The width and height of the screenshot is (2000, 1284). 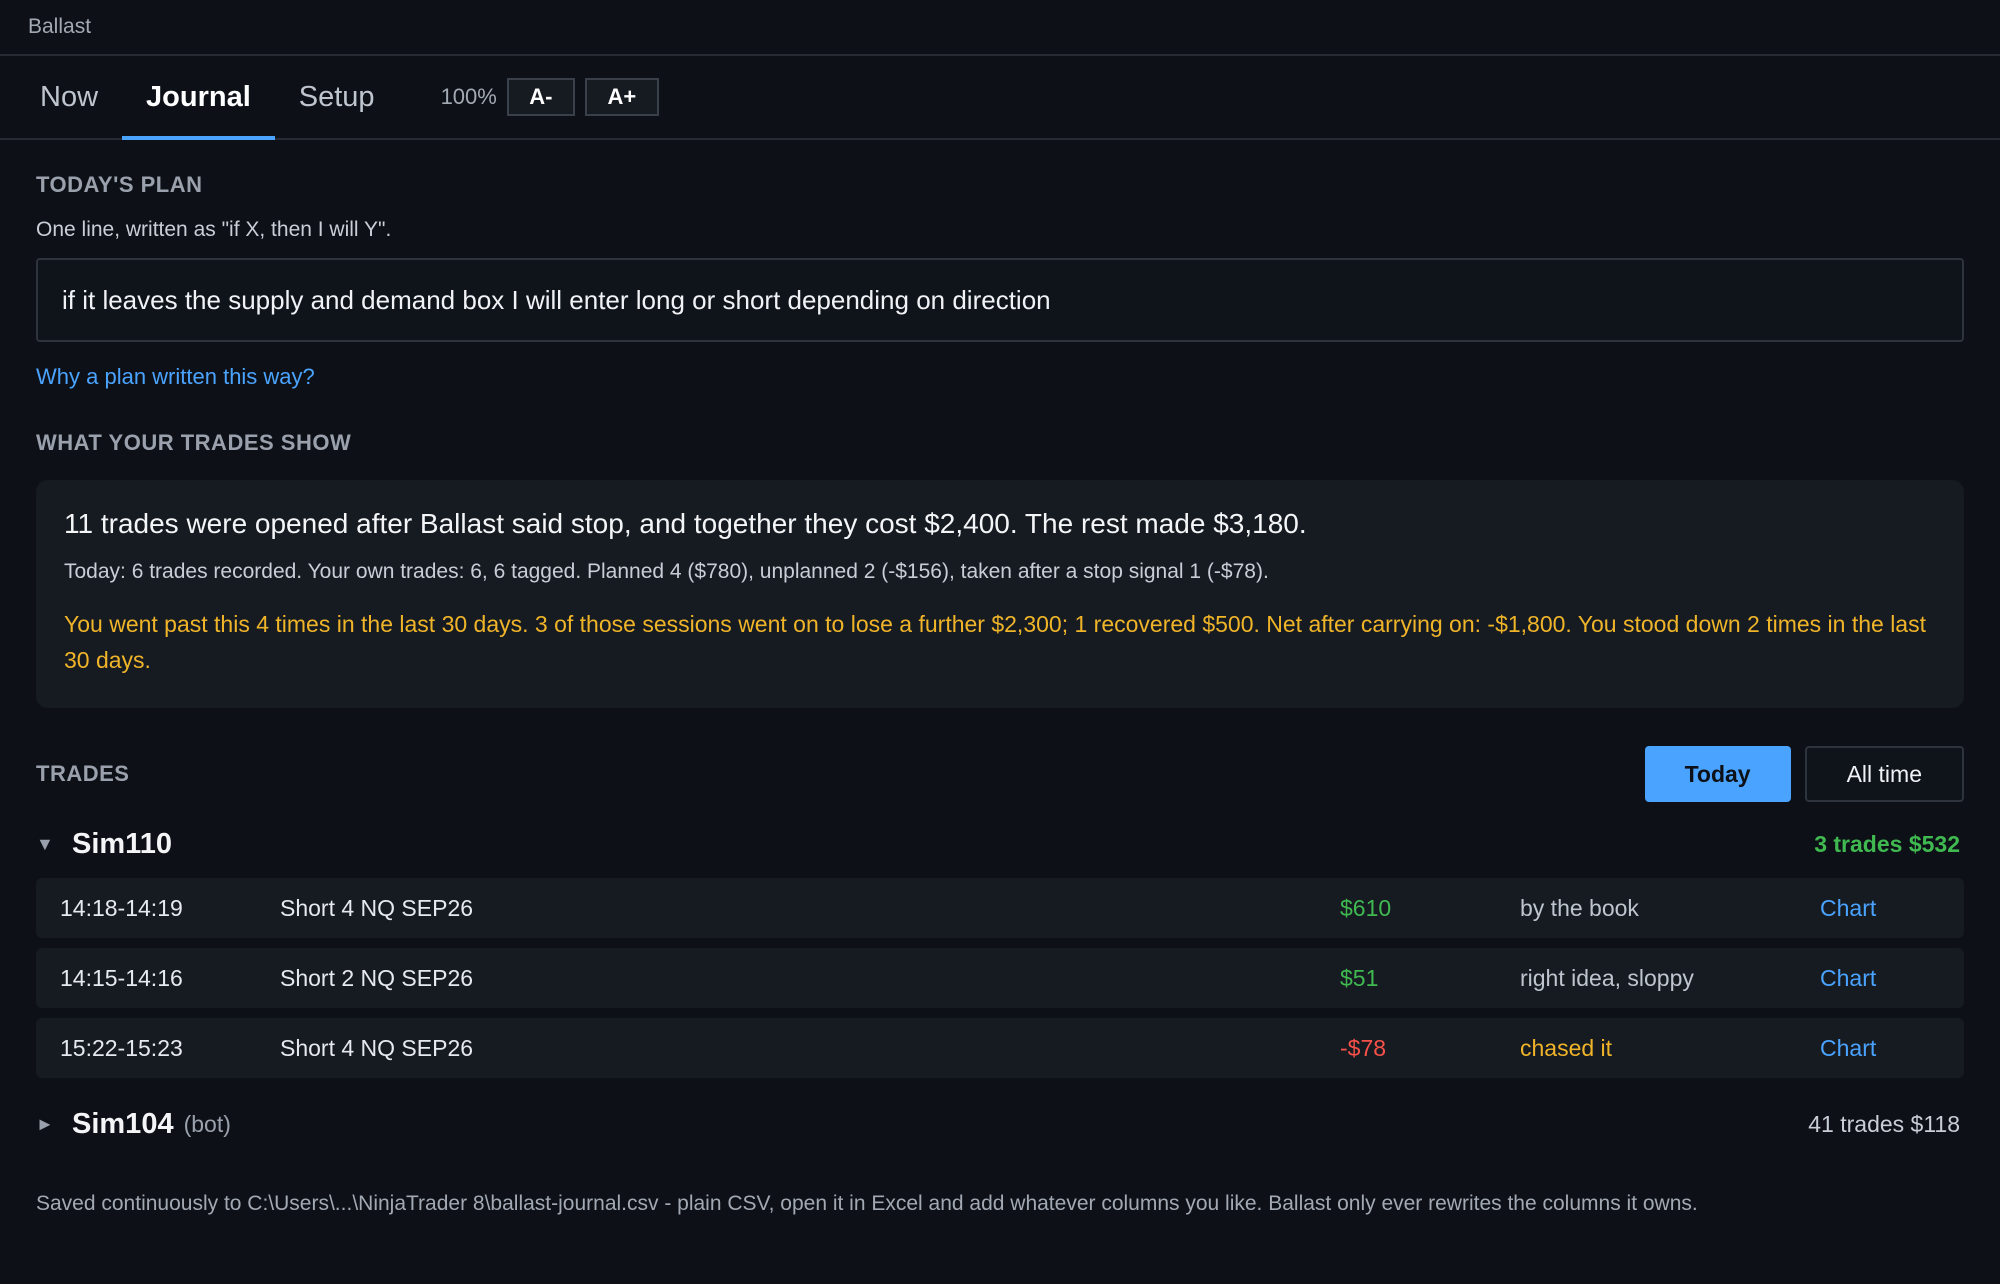 I want to click on zoom-controls: 100% A- A+, so click(x=550, y=97).